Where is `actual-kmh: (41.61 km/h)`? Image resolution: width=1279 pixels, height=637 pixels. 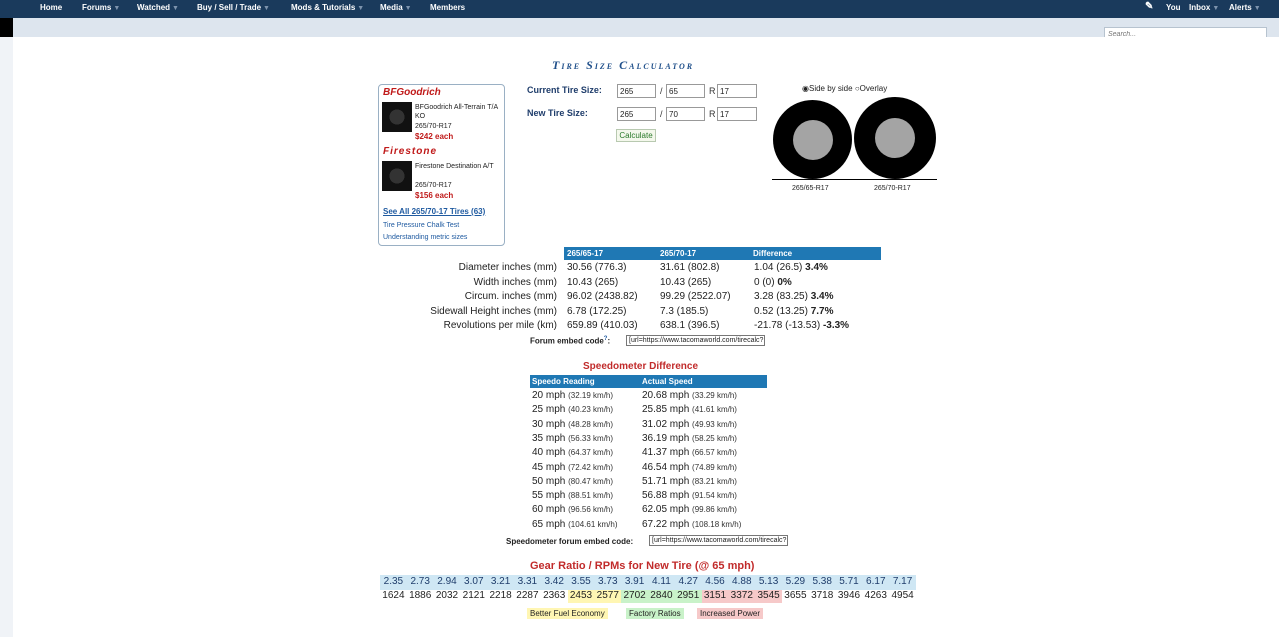 actual-kmh: (41.61 km/h) is located at coordinates (714, 410).